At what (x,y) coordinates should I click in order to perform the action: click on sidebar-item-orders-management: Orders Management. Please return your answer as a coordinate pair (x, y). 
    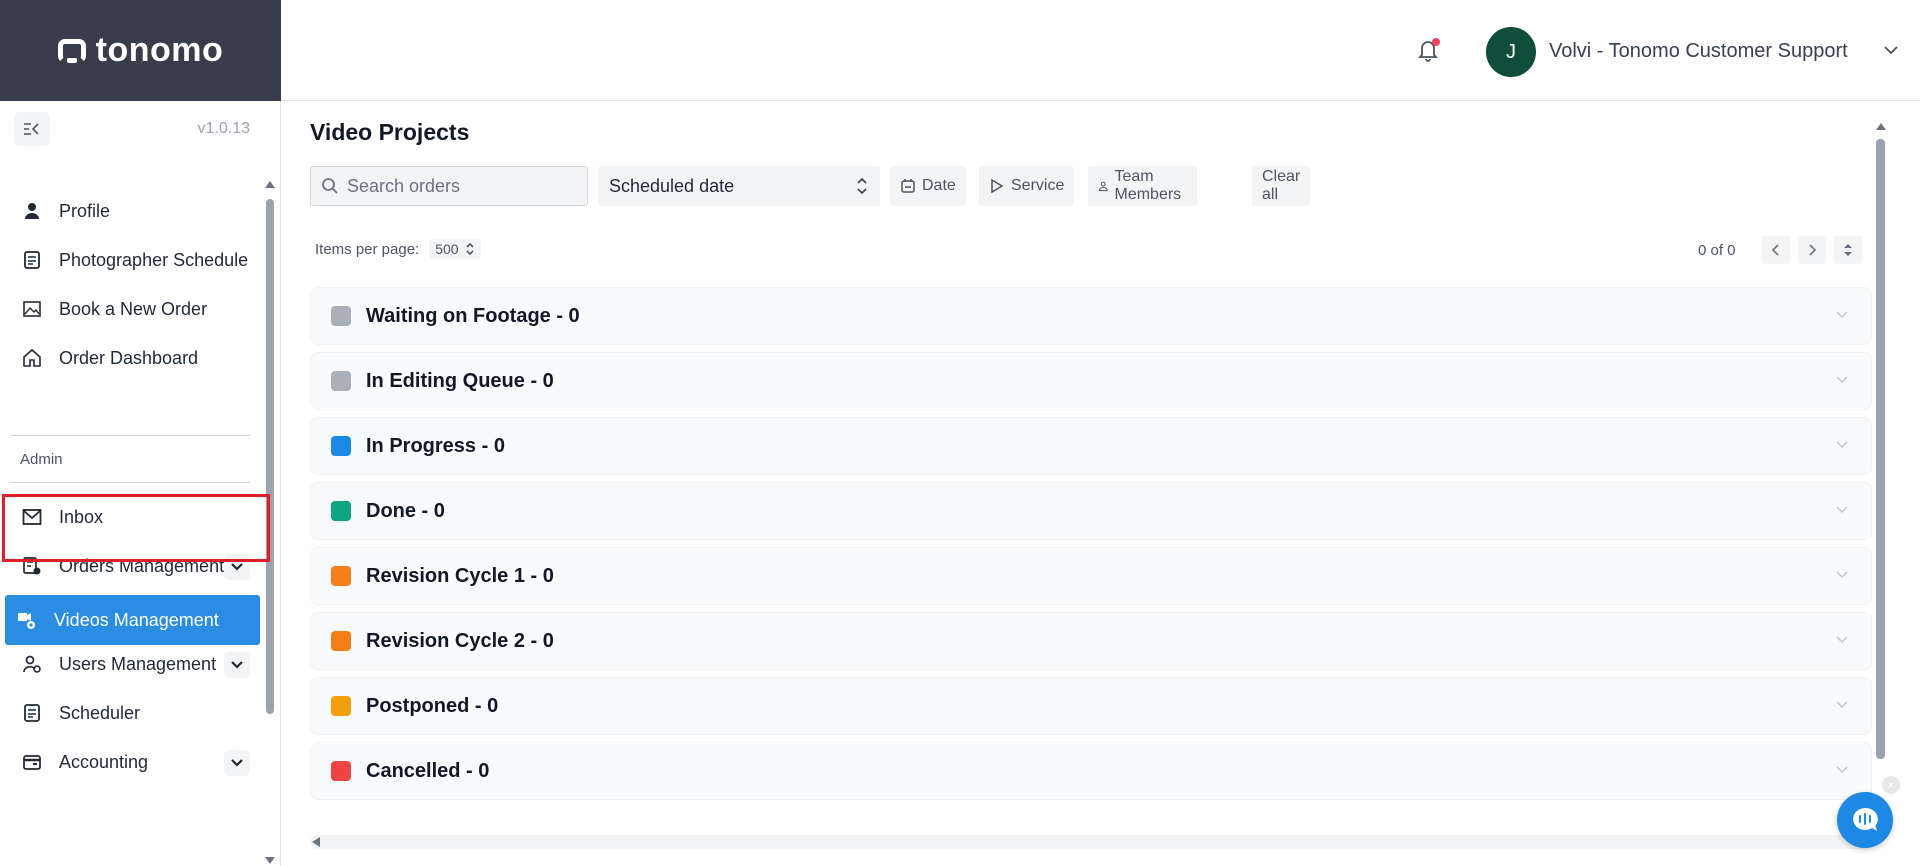
    Looking at the image, I should click on (135, 566).